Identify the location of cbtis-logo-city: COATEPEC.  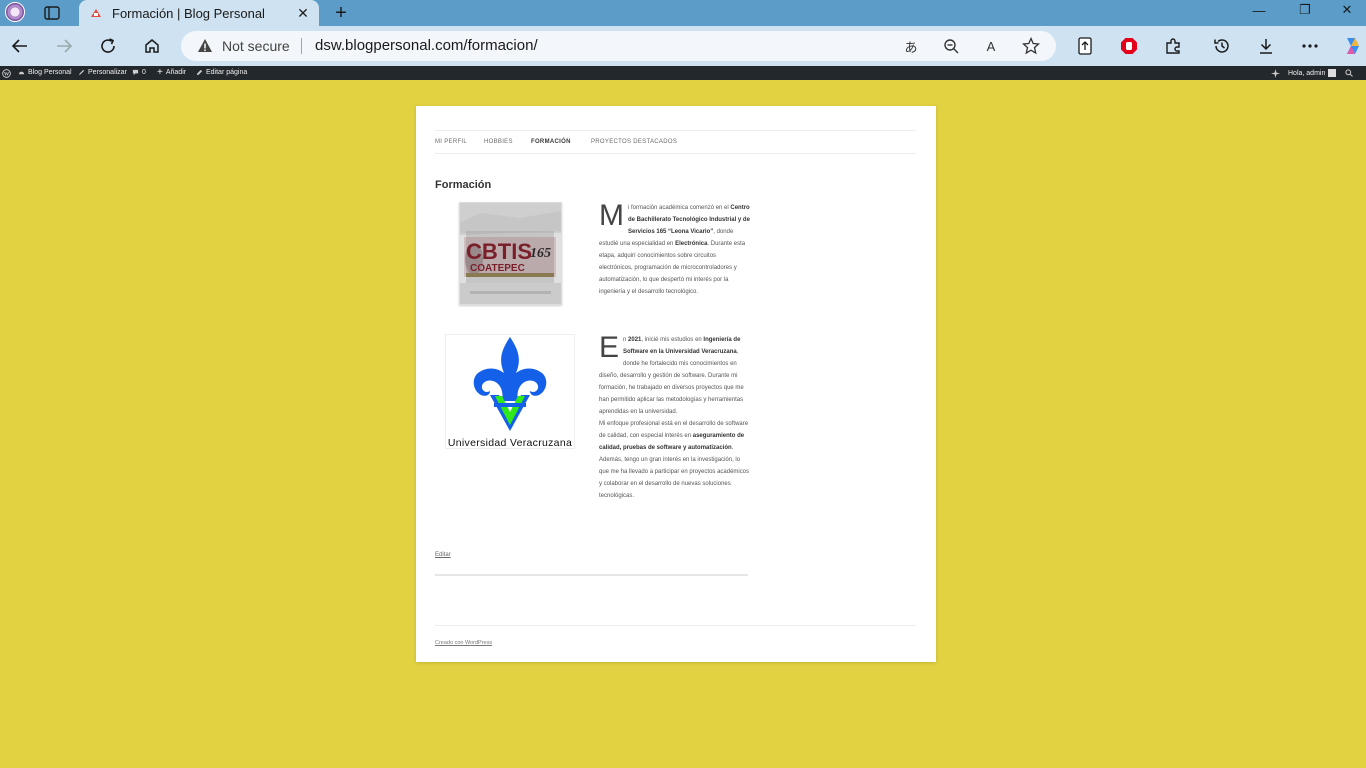
(497, 268).